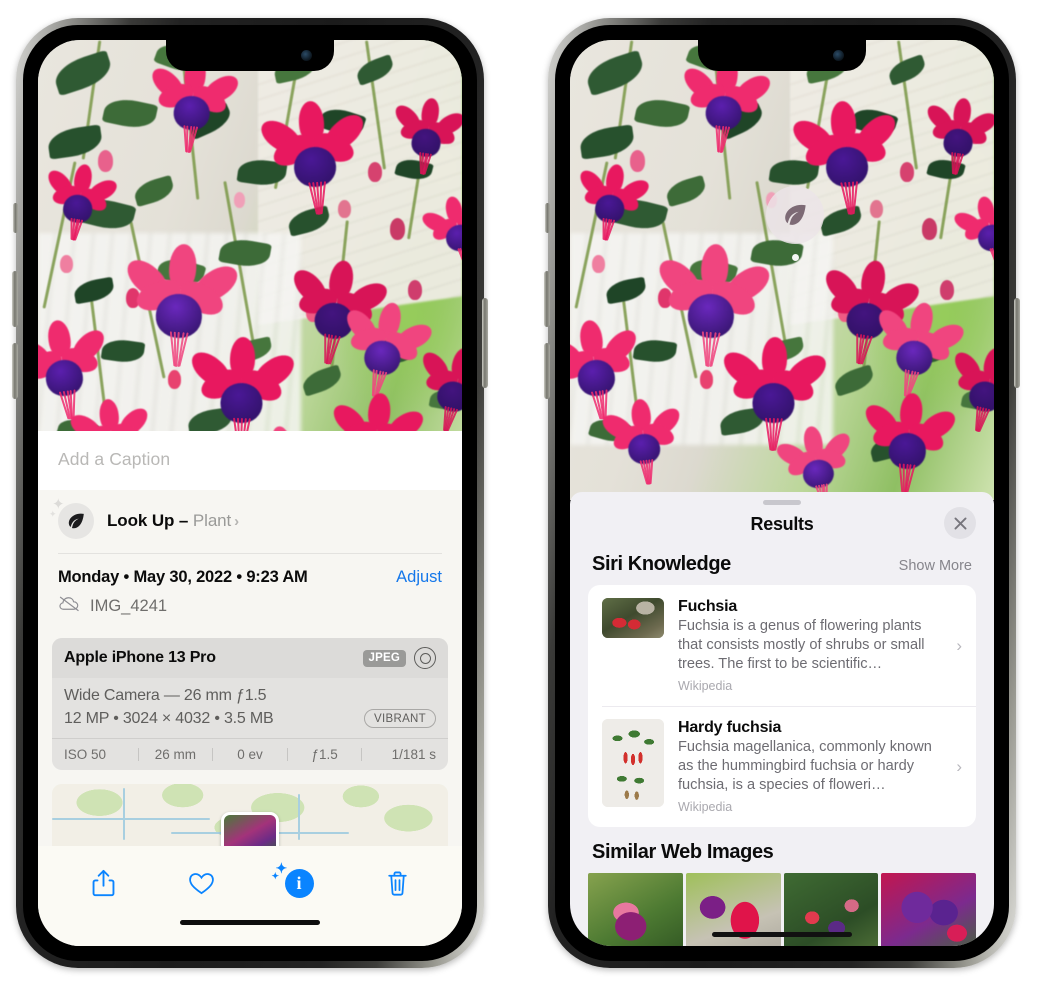 Image resolution: width=1055 pixels, height=985 pixels. Describe the element at coordinates (425, 658) in the screenshot. I see `lens-icon` at that location.